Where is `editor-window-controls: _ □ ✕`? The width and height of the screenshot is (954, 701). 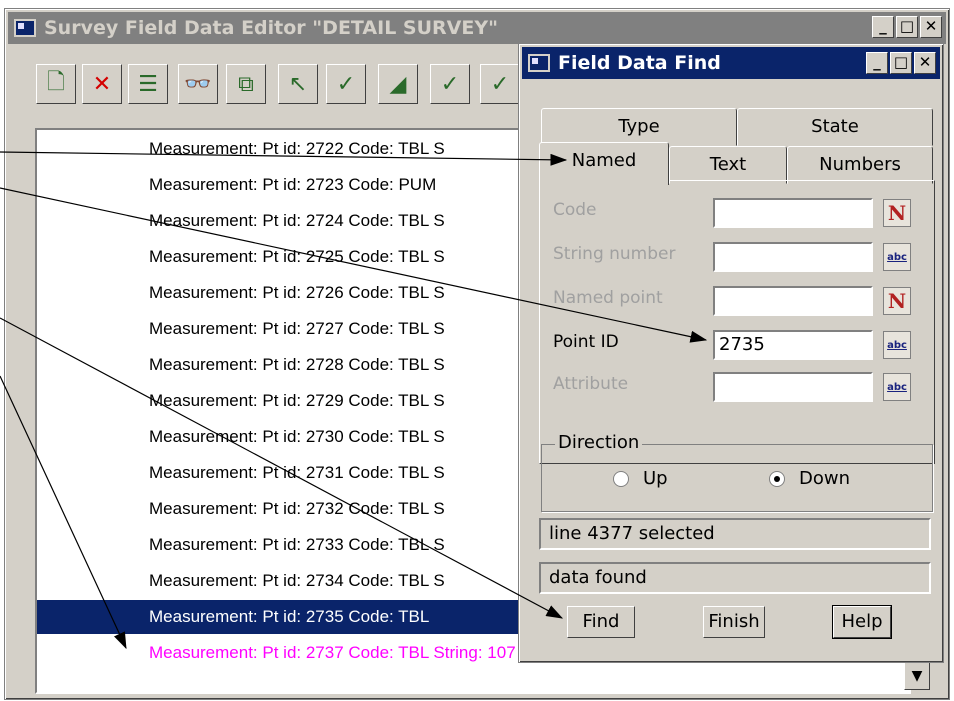
editor-window-controls: _ □ ✕ is located at coordinates (907, 27).